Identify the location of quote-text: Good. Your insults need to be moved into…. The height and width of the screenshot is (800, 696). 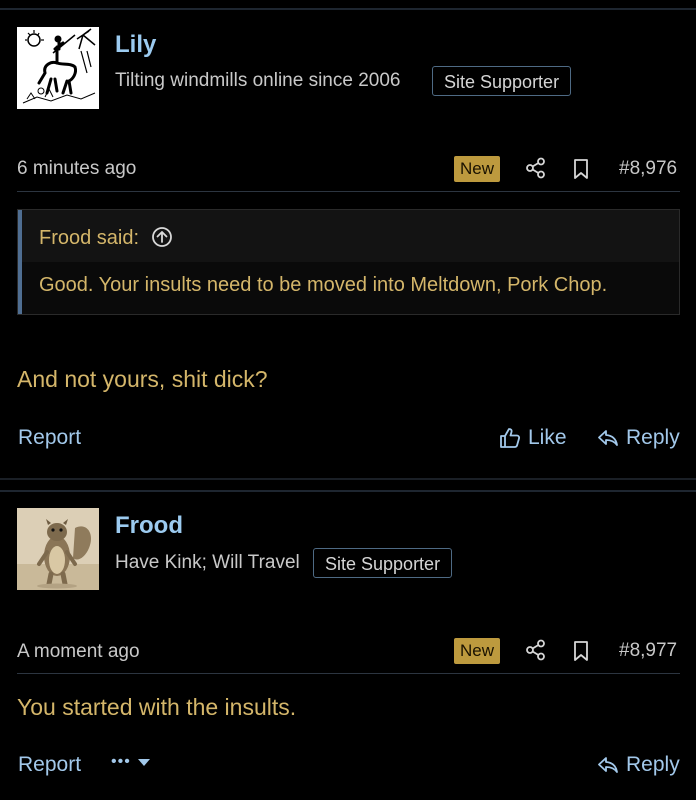
(323, 285).